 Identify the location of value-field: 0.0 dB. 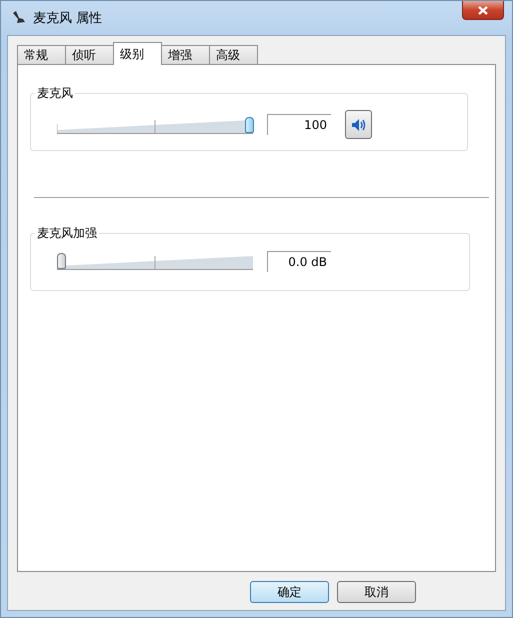
(299, 261).